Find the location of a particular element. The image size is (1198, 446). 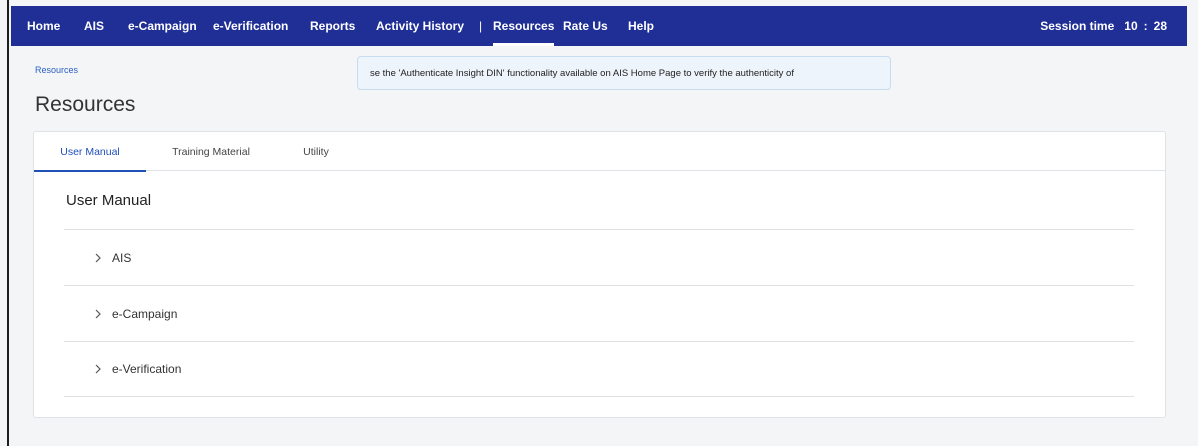

session-seconds: 28 is located at coordinates (1160, 26).